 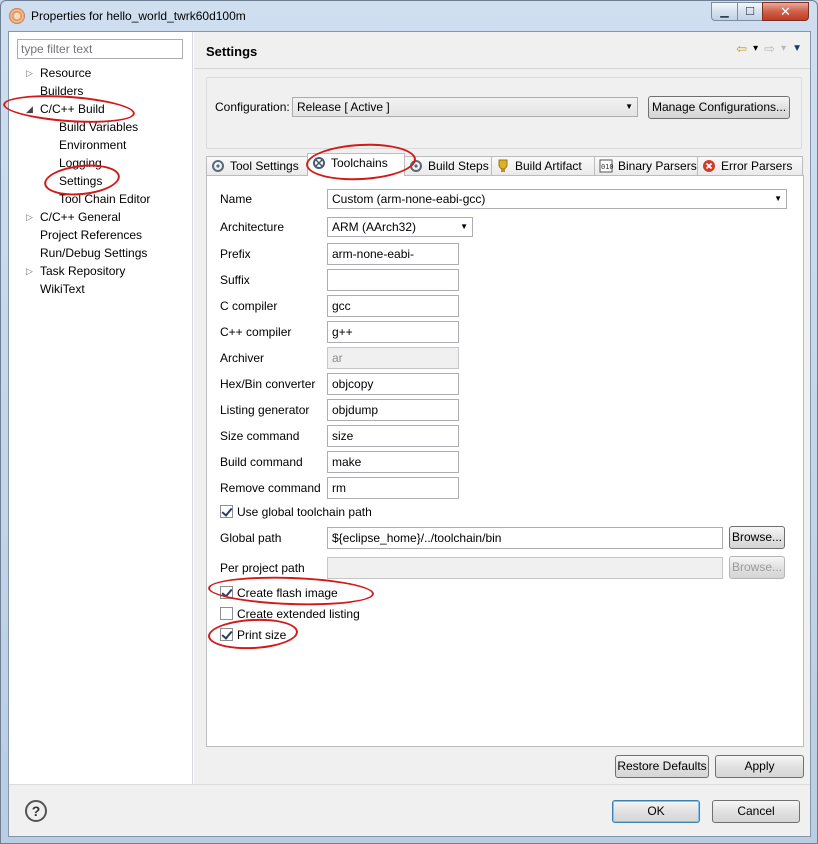 What do you see at coordinates (393, 358) in the screenshot?
I see `archiver-field: ar` at bounding box center [393, 358].